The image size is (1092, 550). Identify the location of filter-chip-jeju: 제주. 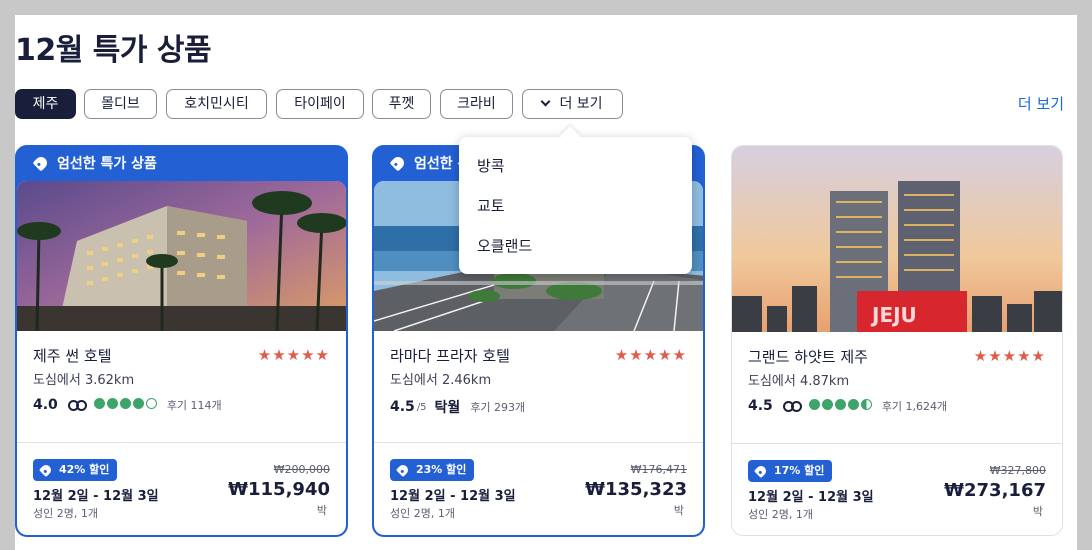
(45, 104).